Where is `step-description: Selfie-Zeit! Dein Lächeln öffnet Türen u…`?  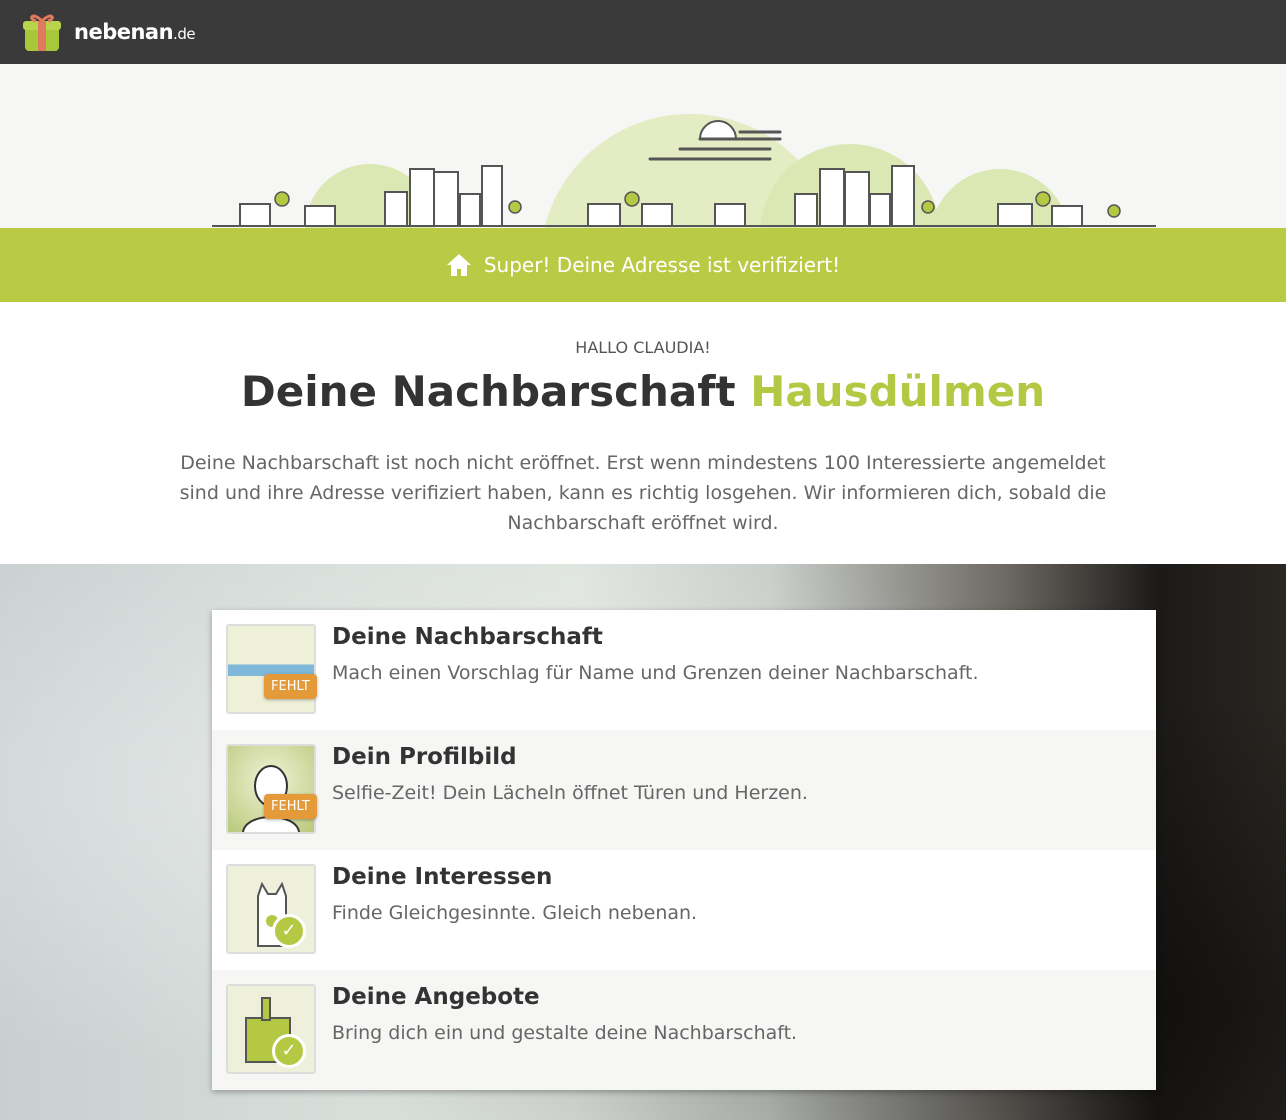 step-description: Selfie-Zeit! Dein Lächeln öffnet Türen u… is located at coordinates (570, 793).